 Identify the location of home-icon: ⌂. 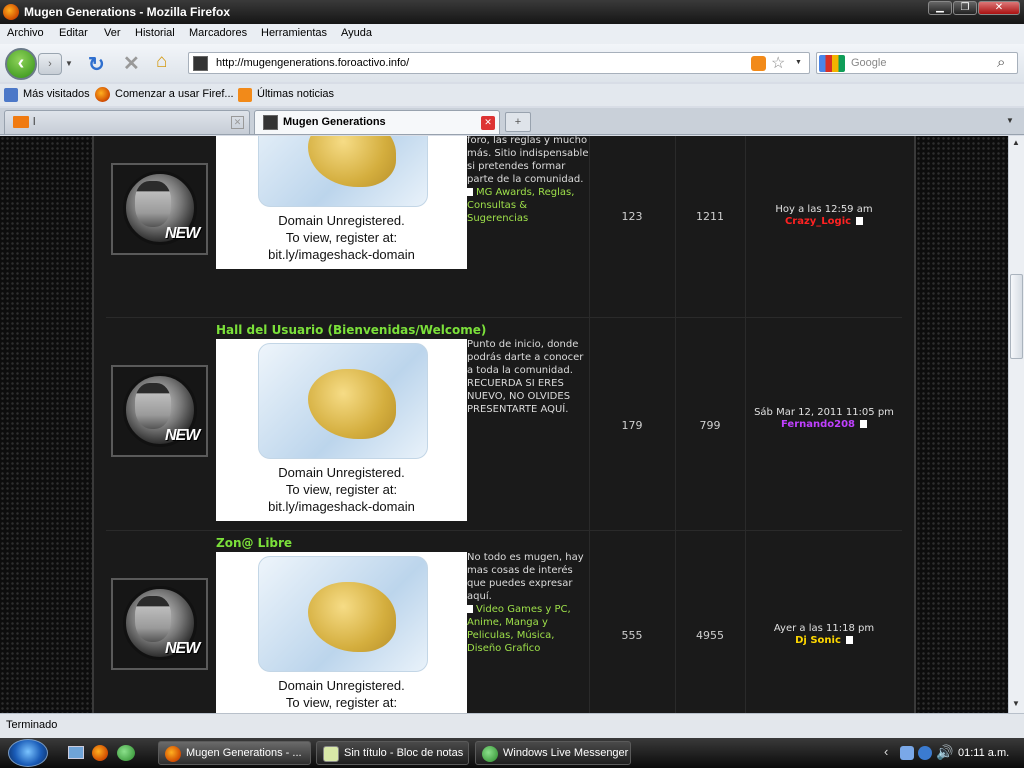
(161, 62).